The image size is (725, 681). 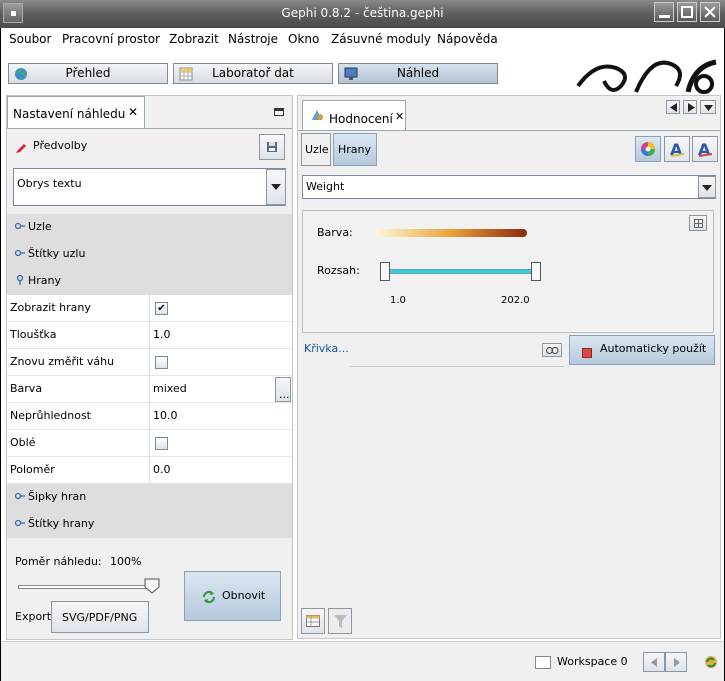 I want to click on color-ranking-button, so click(x=648, y=149).